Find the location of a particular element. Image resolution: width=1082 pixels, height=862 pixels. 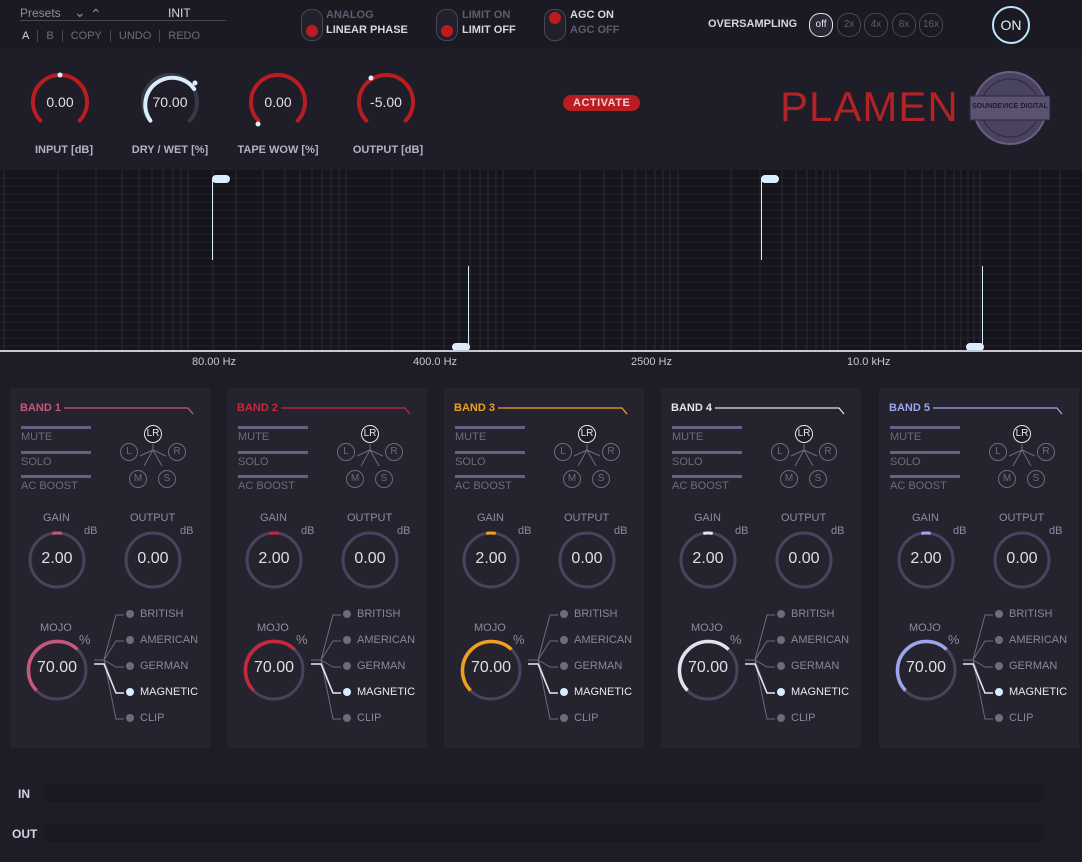

preset-a-button: A is located at coordinates (25, 36).